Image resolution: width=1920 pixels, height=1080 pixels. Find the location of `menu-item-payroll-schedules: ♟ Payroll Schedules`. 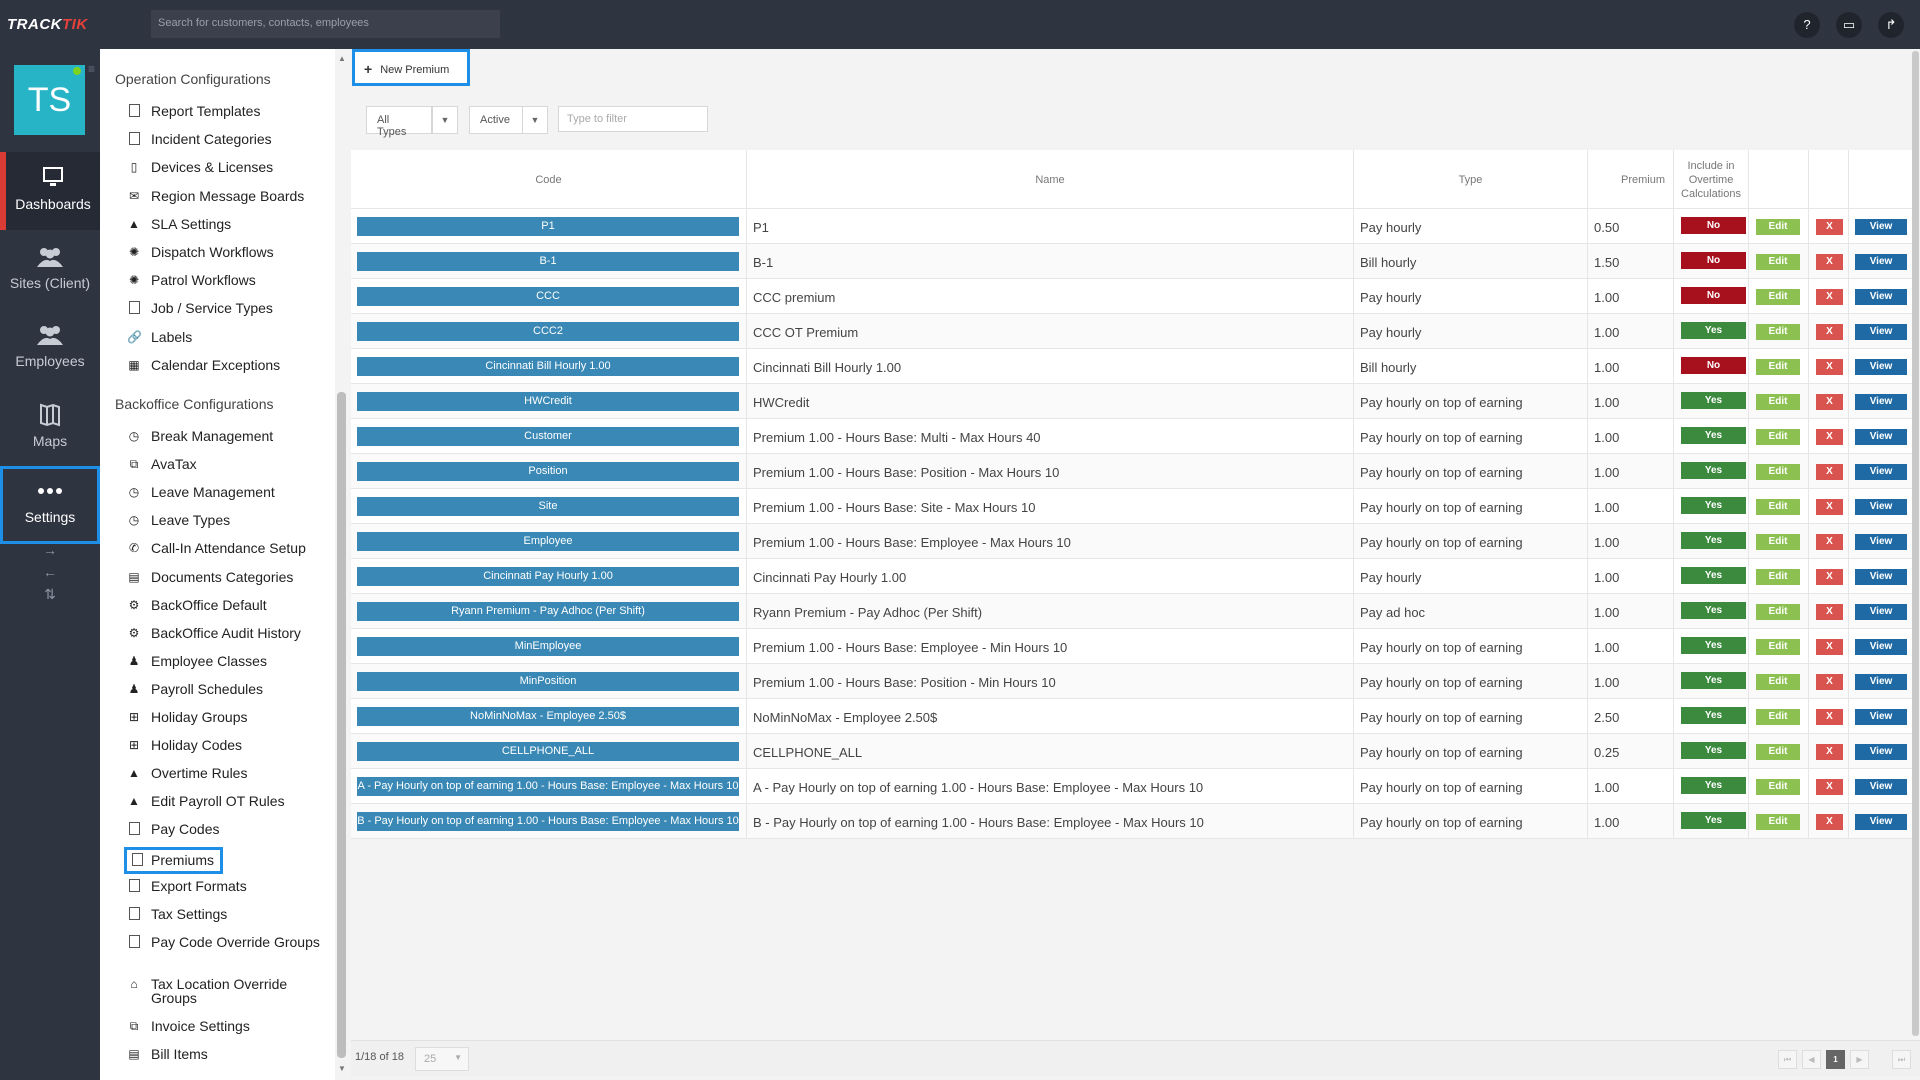

menu-item-payroll-schedules: ♟ Payroll Schedules is located at coordinates (227, 689).